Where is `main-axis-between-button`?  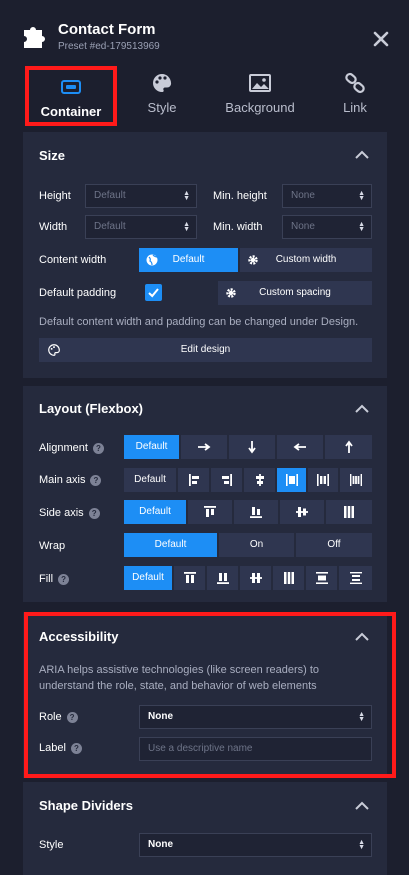
main-axis-between-button is located at coordinates (292, 480).